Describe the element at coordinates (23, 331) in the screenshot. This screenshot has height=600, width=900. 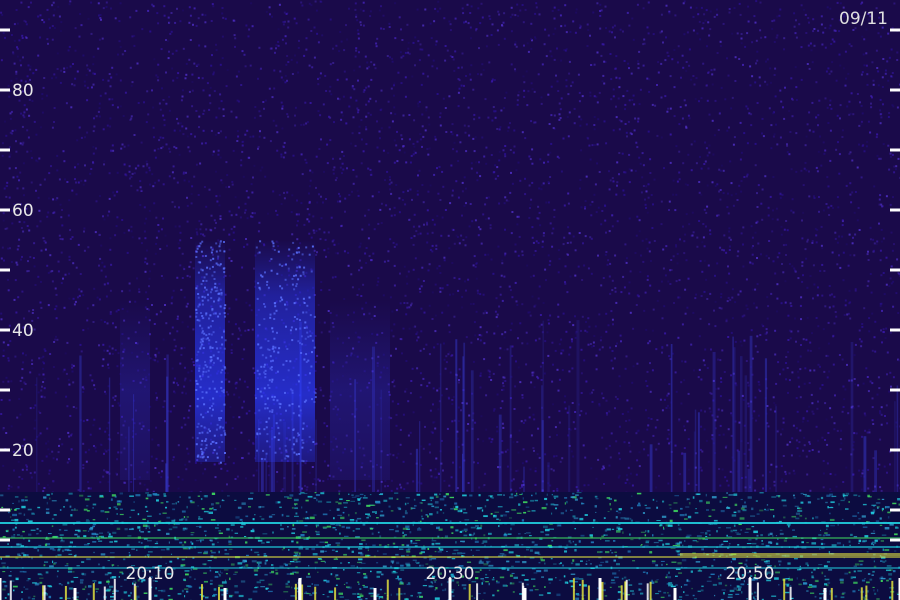
I see `y-tick-label: 40` at that location.